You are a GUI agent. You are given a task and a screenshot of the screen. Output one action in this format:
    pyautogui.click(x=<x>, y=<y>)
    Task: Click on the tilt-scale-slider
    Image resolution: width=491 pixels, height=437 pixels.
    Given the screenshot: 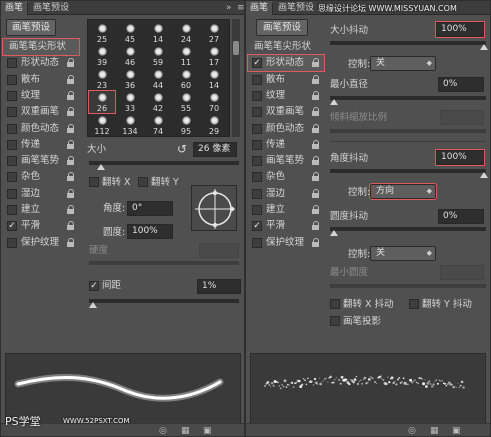 What is the action you would take?
    pyautogui.click(x=408, y=131)
    